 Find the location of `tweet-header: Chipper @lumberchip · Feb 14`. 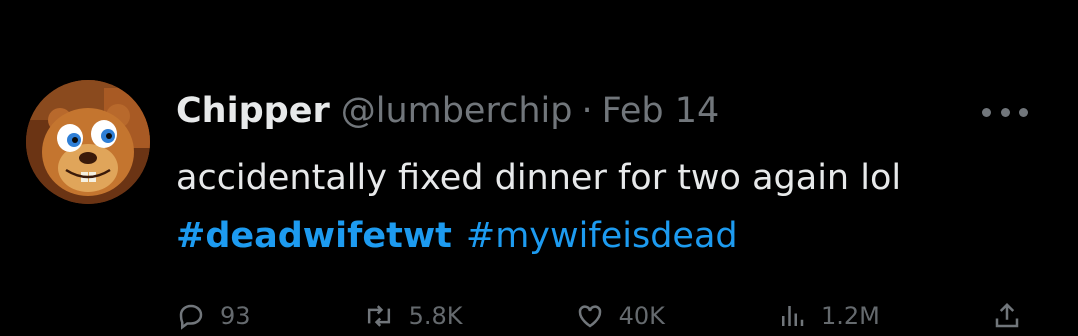

tweet-header: Chipper @lumberchip · Feb 14 is located at coordinates (447, 111).